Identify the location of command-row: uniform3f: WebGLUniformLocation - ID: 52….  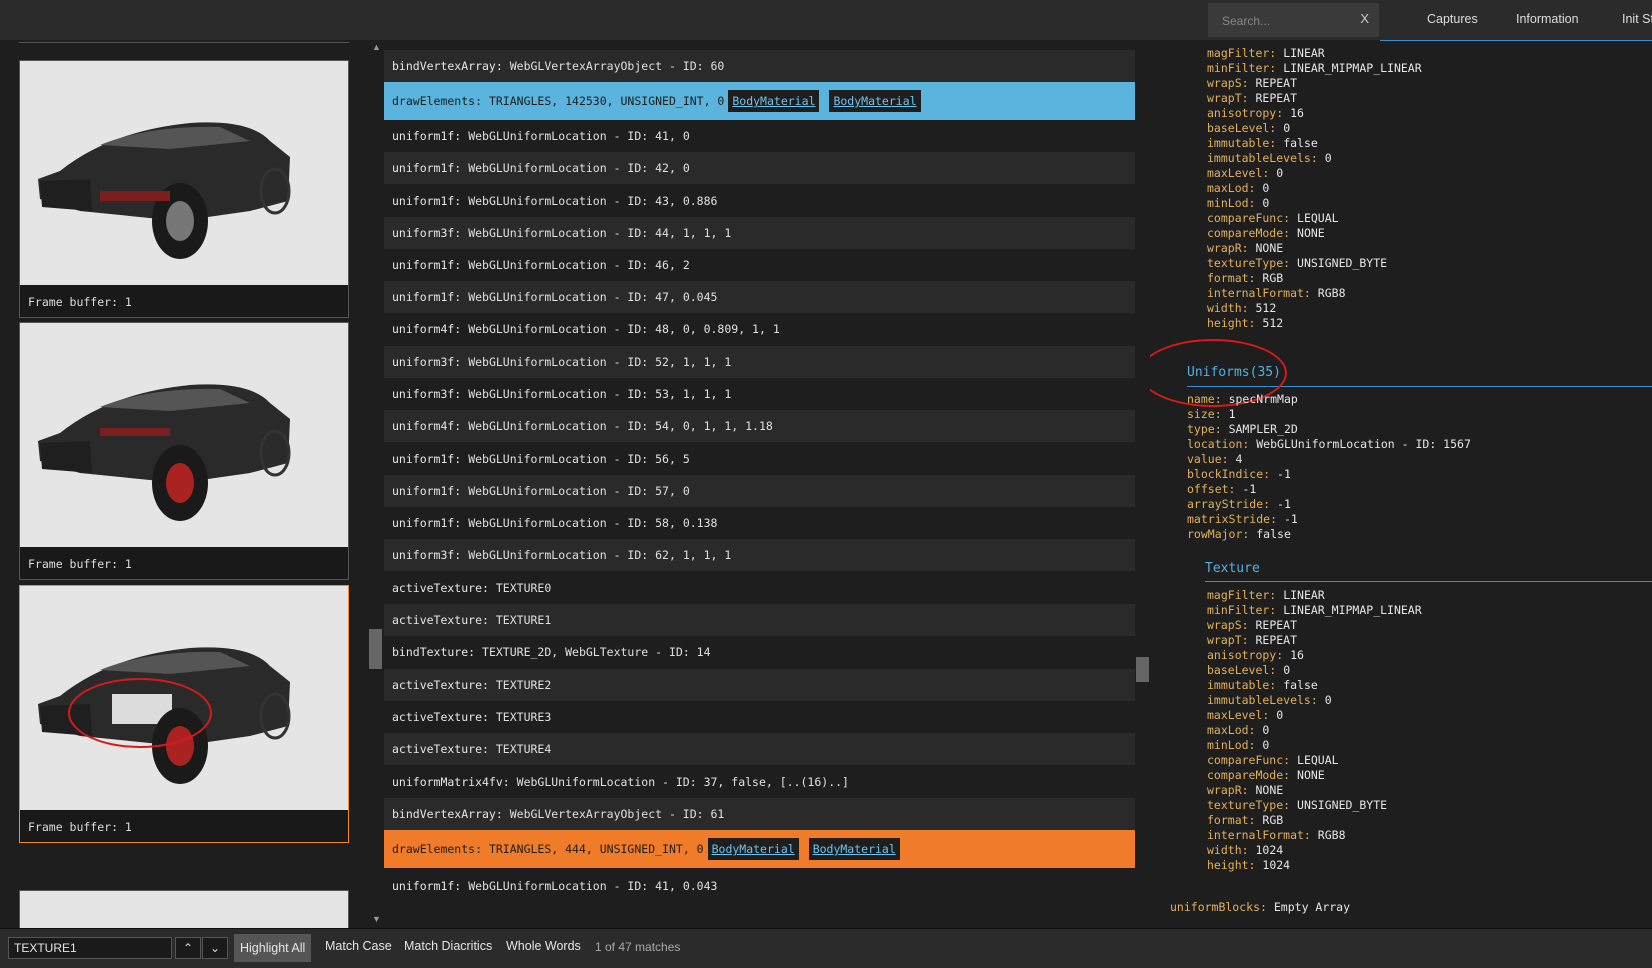
(759, 362).